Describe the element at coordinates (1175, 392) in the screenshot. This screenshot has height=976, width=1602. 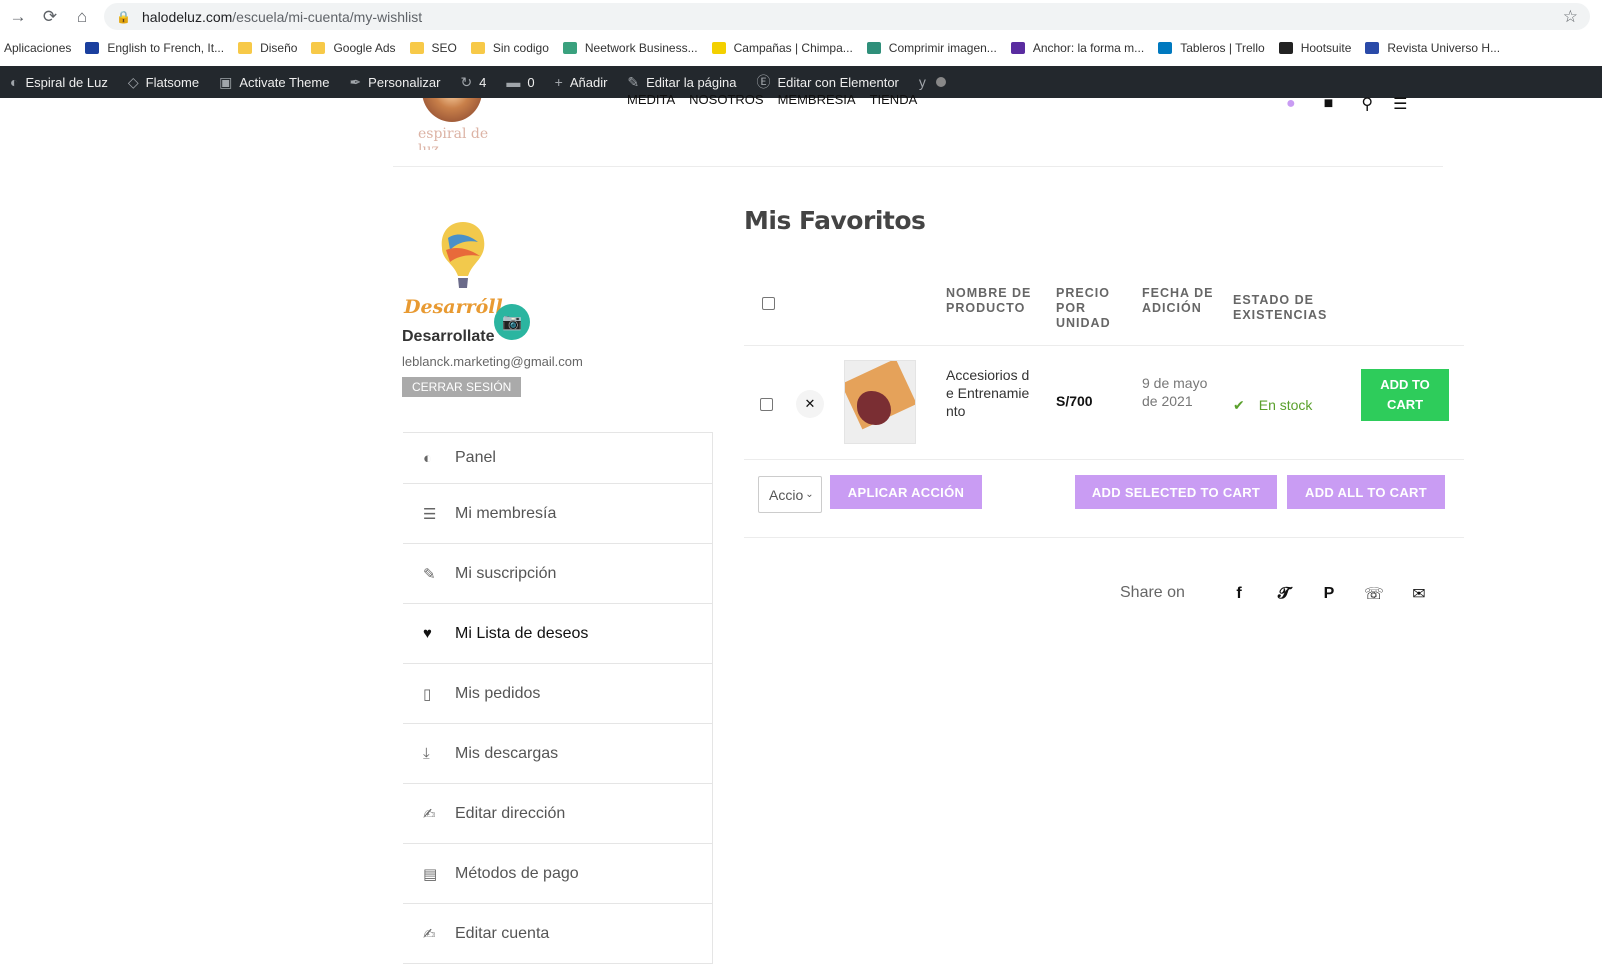
I see `date-added: 9 de mayo de 2021` at that location.